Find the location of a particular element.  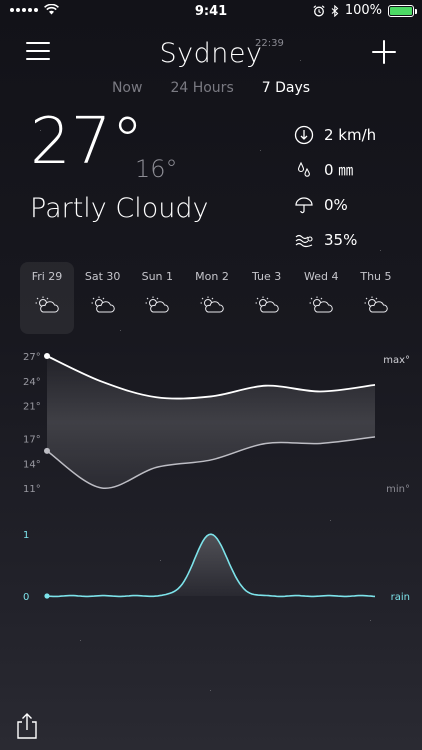

tab-24-hours: 24 Hours is located at coordinates (201, 88).